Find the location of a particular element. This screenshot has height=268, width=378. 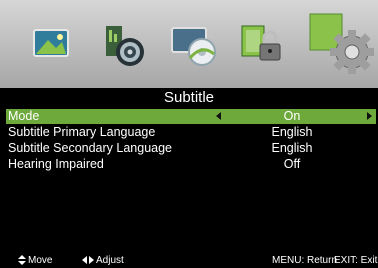

setting-label: Subtitle Secondary Language is located at coordinates (90, 148).